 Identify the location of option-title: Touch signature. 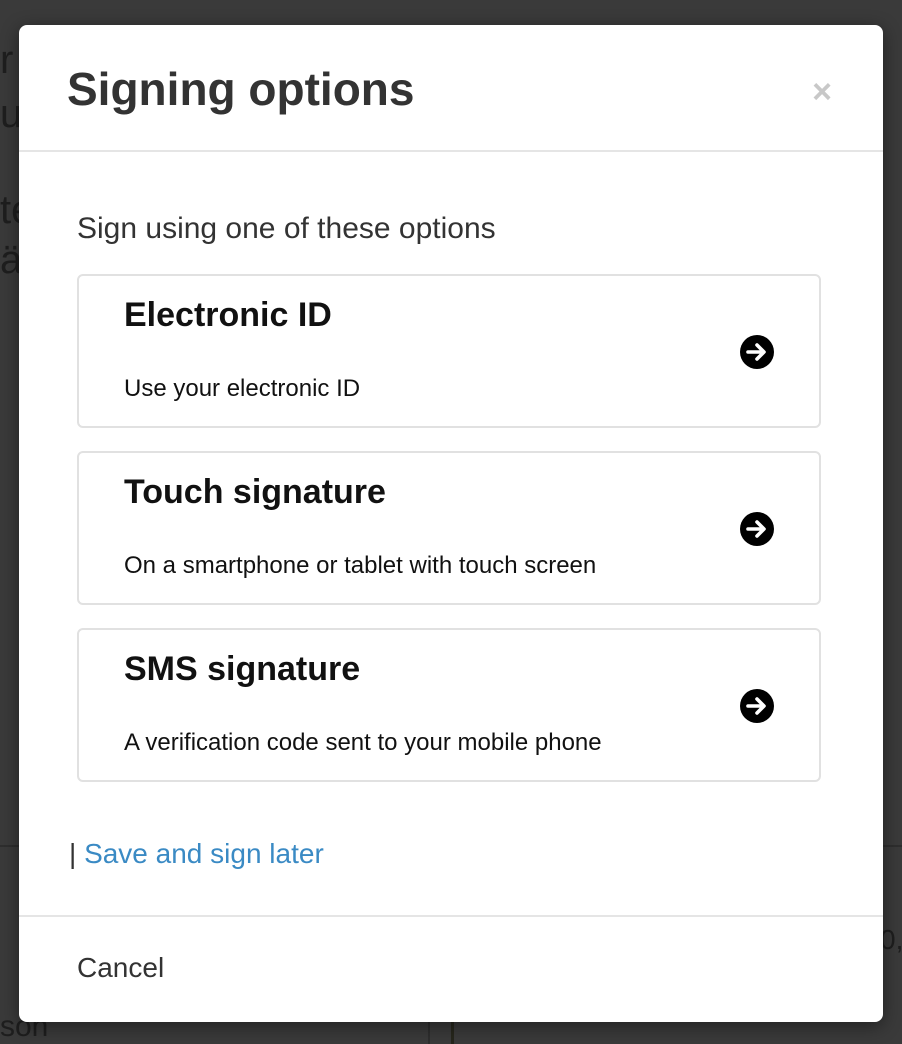
(255, 492).